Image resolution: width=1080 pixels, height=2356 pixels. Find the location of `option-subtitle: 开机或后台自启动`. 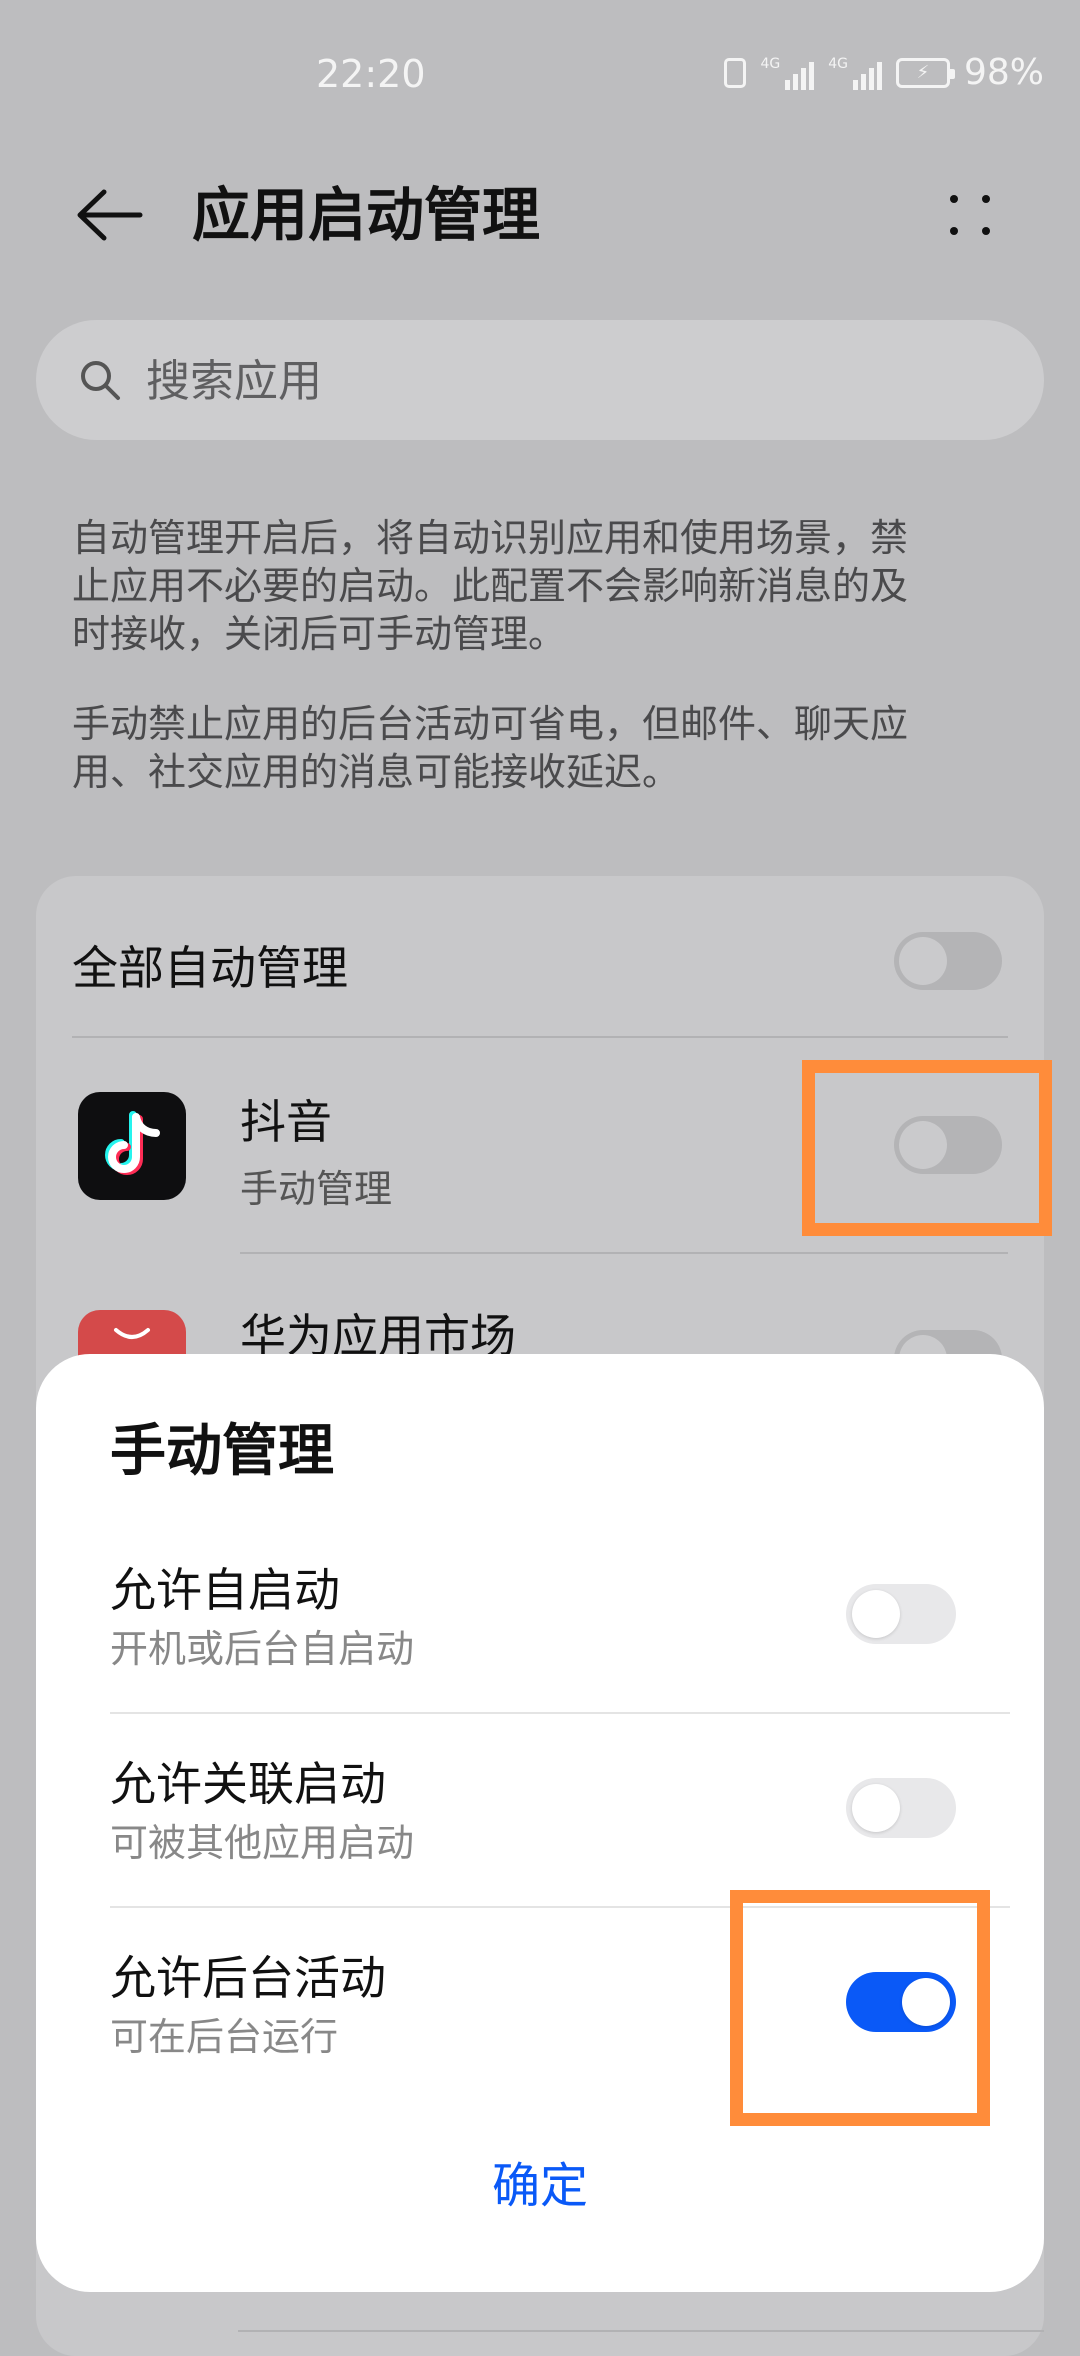

option-subtitle: 开机或后台自启动 is located at coordinates (262, 1649).